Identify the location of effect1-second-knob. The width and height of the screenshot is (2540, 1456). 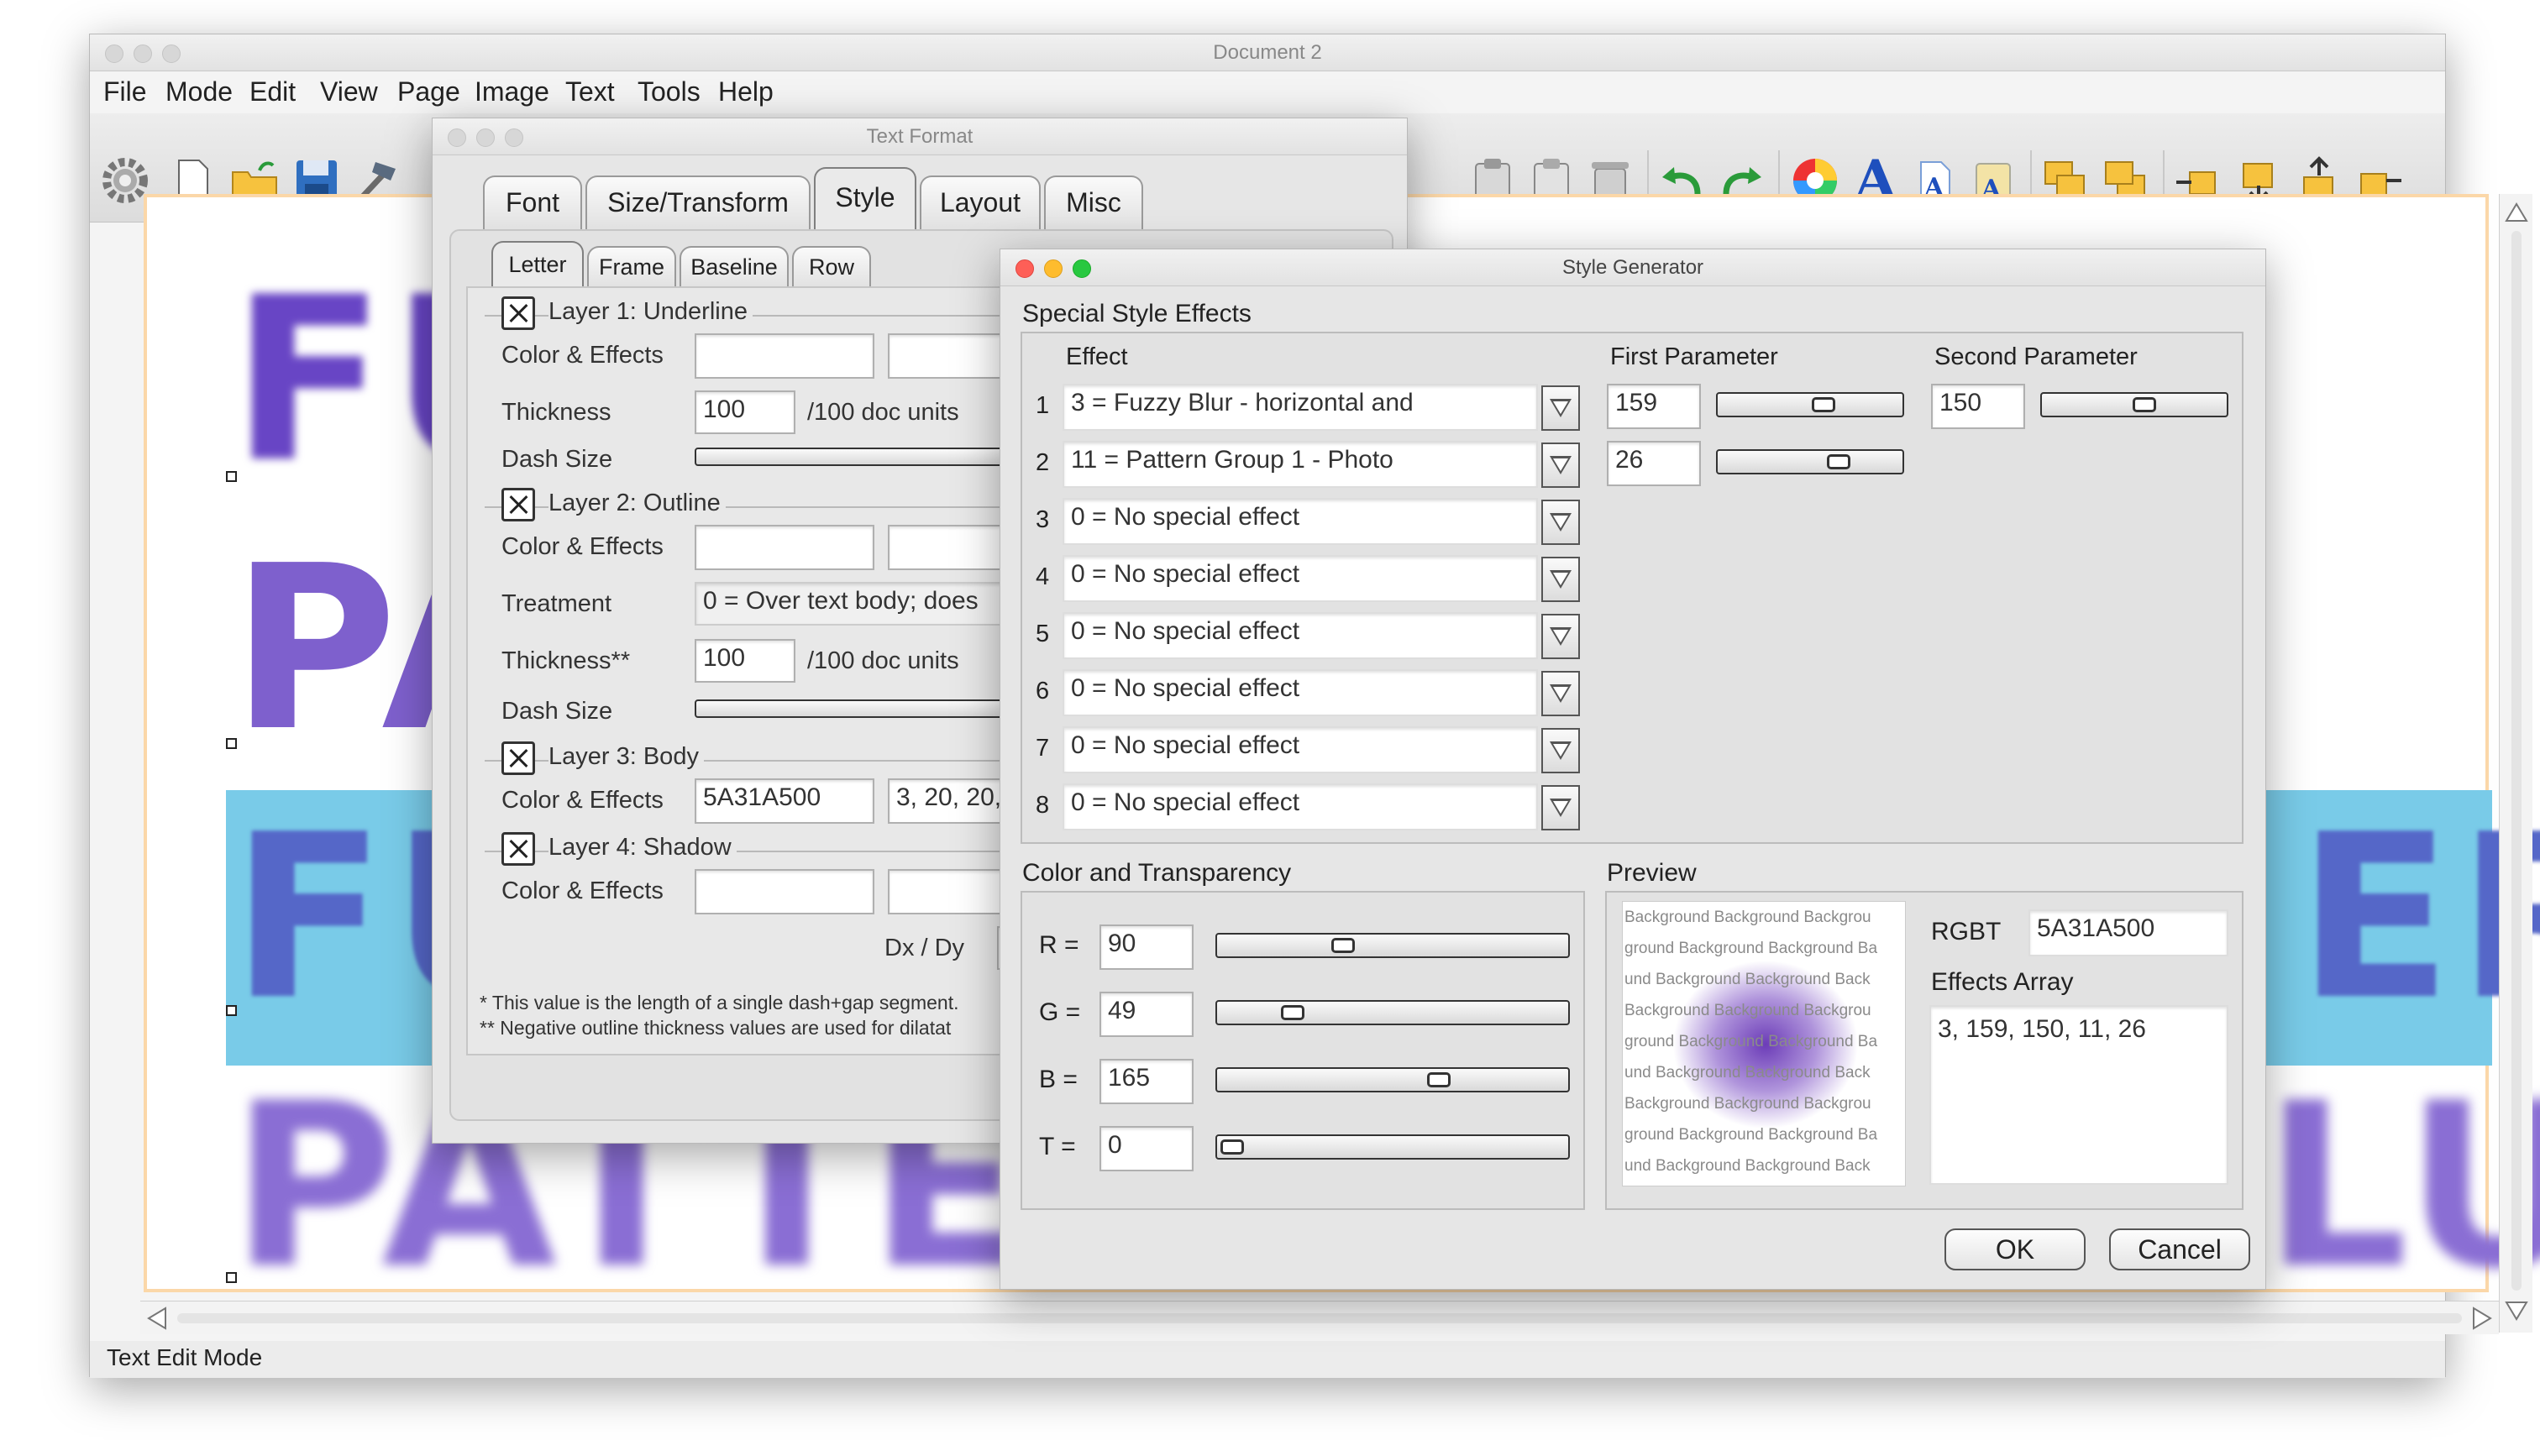
(2145, 404).